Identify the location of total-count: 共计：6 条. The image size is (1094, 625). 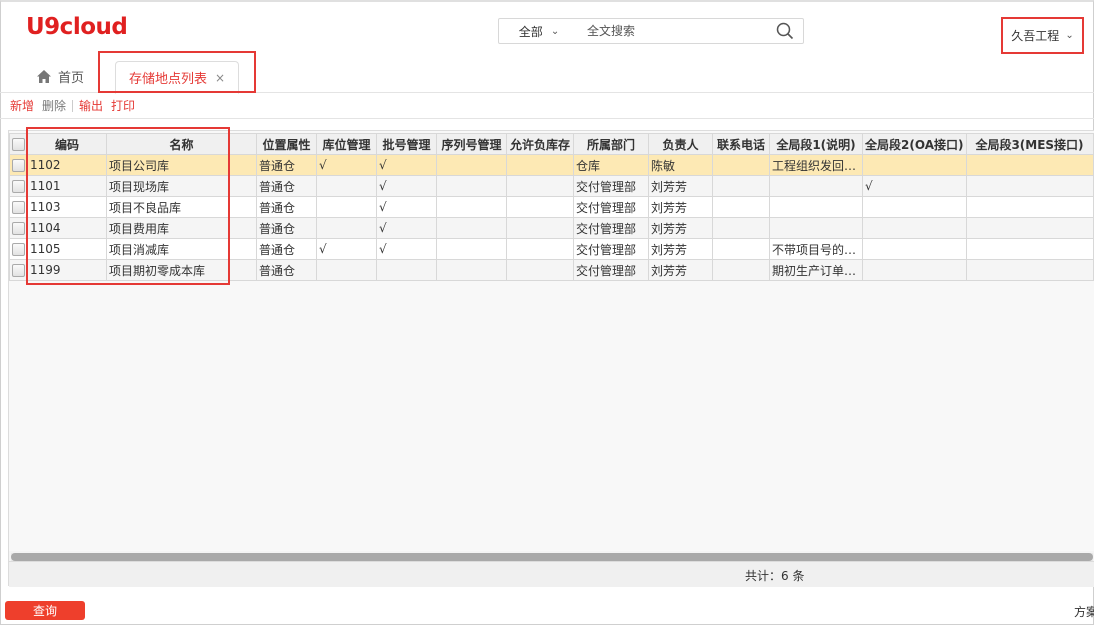
(775, 576).